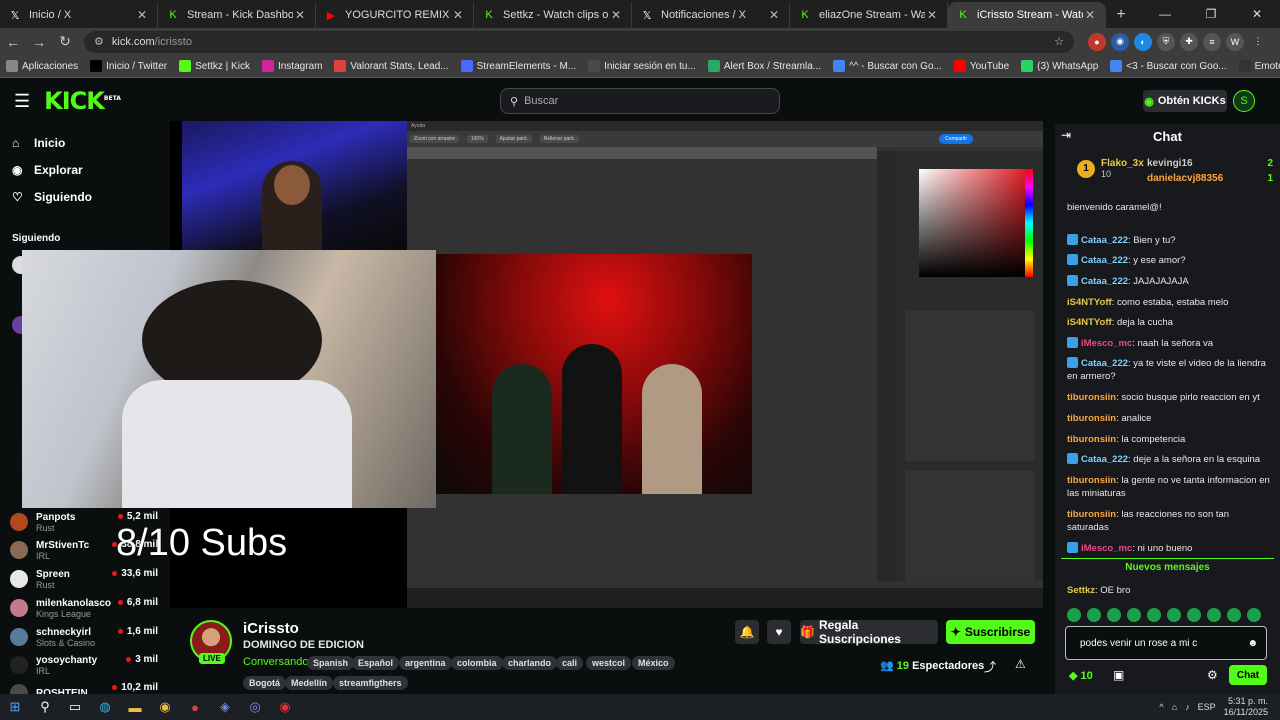 The image size is (1280, 720). I want to click on extension-icon: ◉, so click(1120, 41).